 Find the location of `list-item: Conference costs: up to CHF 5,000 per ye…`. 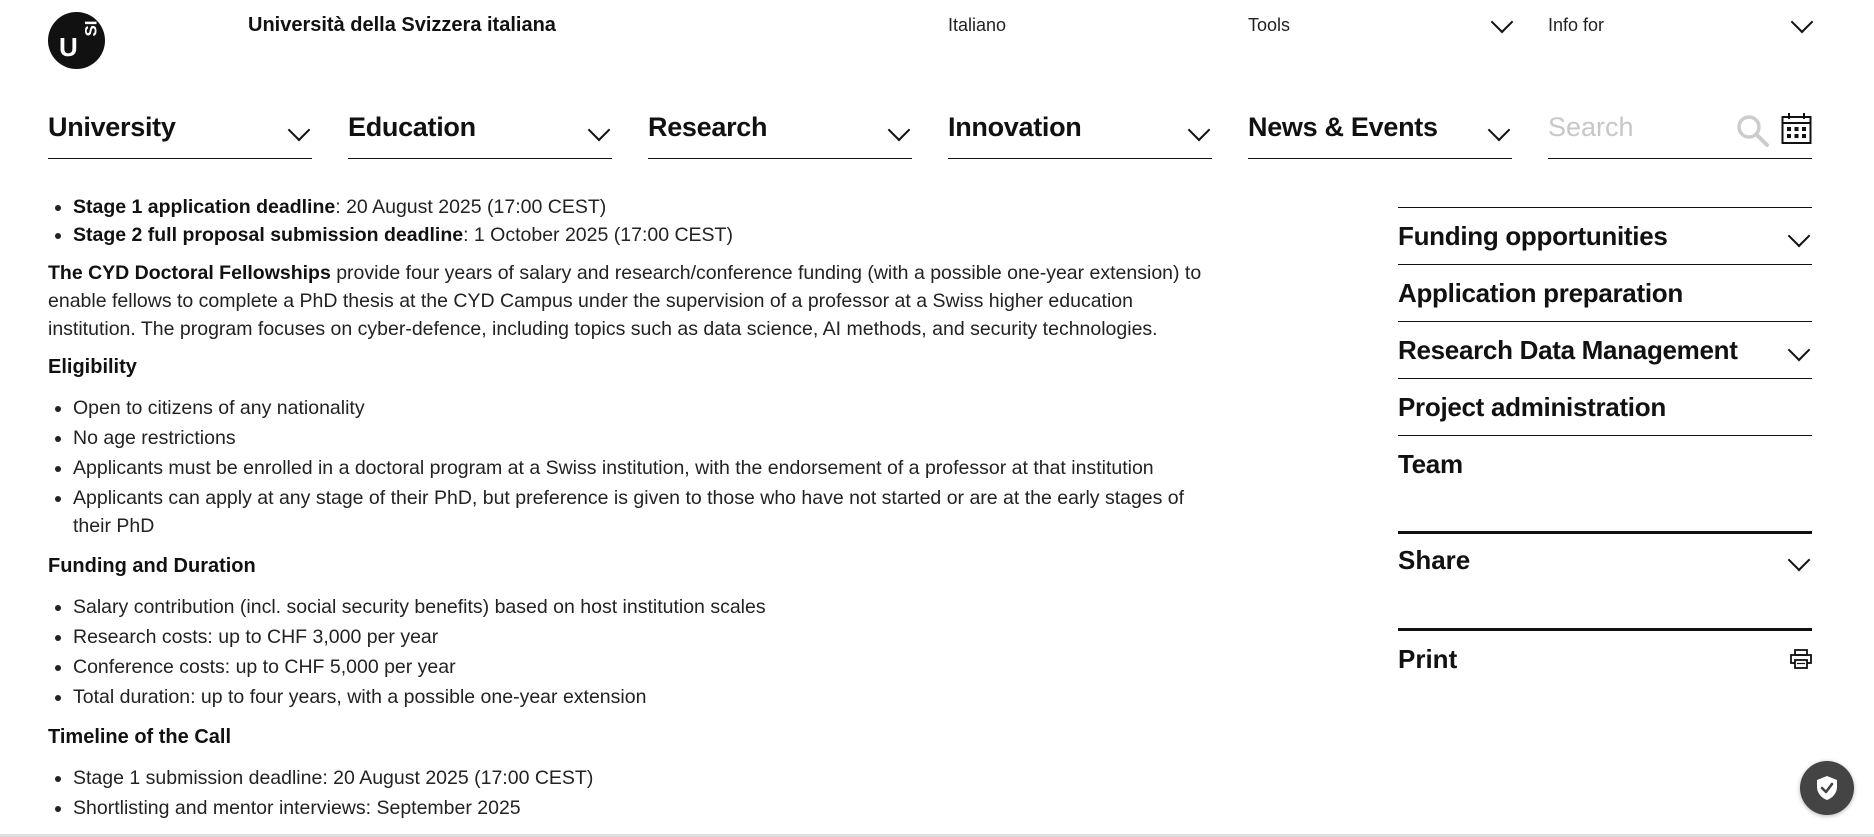

list-item: Conference costs: up to CHF 5,000 per ye… is located at coordinates (648, 667).